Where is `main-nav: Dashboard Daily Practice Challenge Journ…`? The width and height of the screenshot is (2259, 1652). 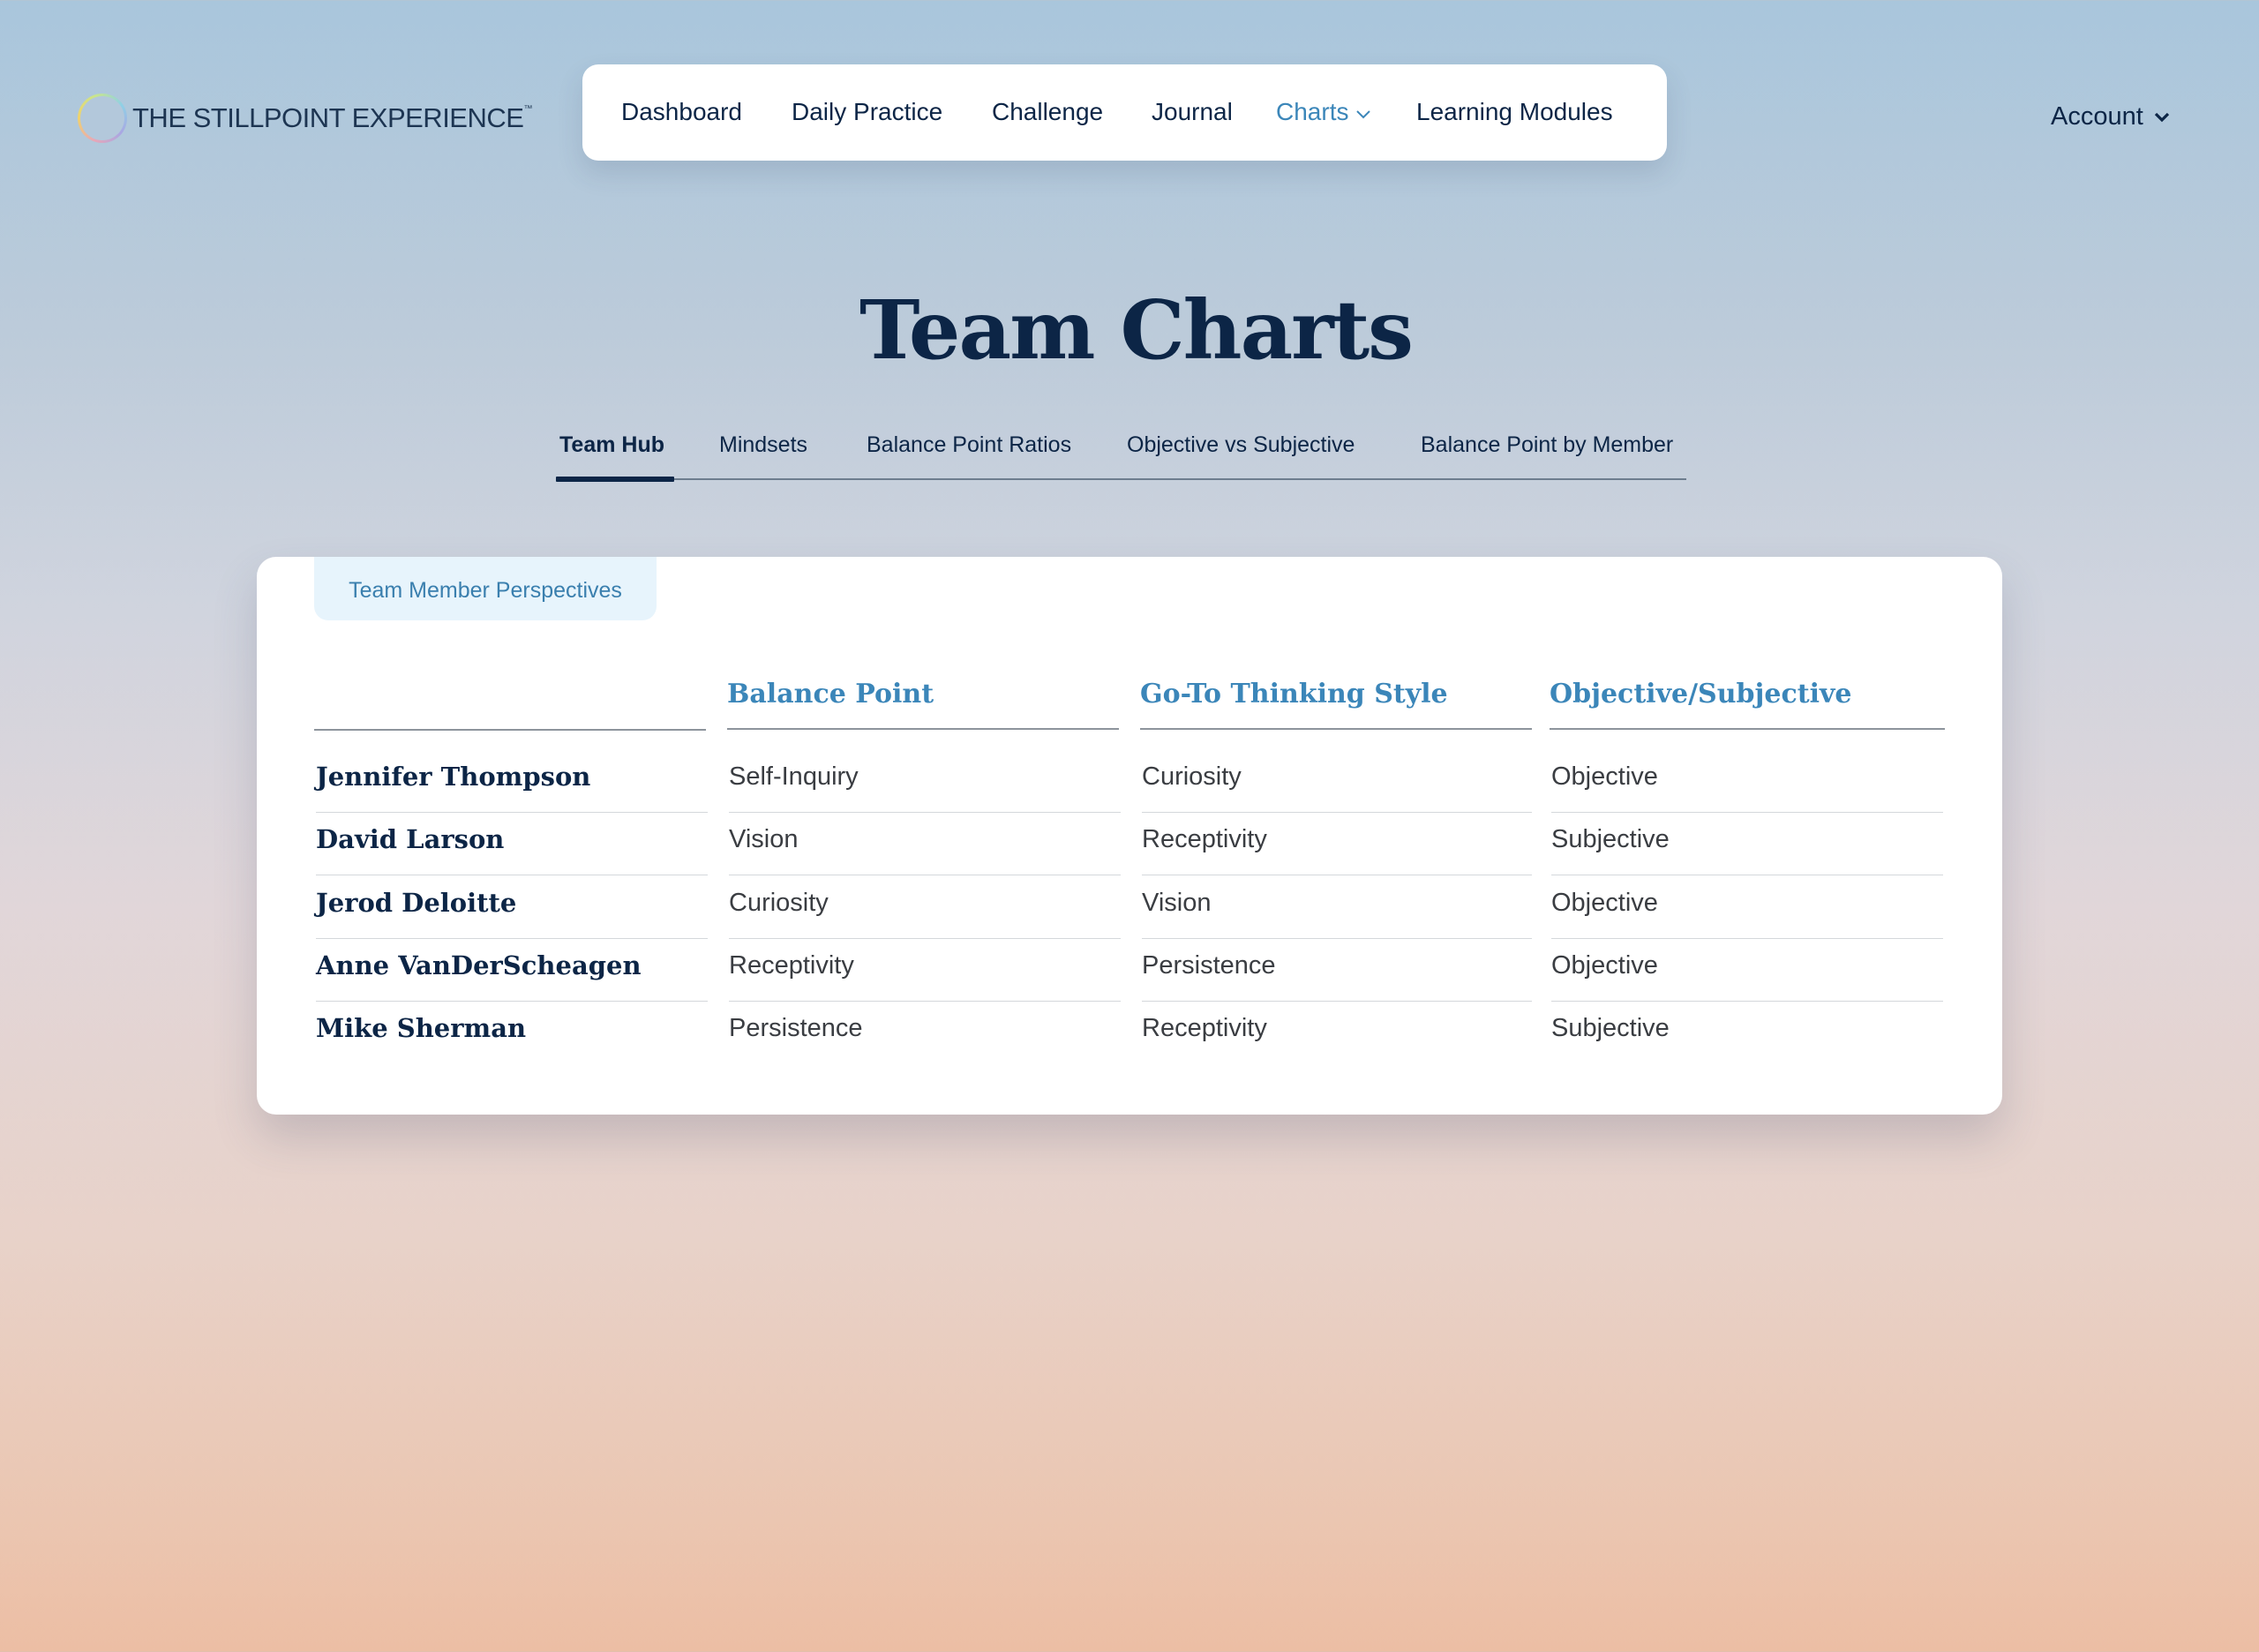
main-nav: Dashboard Daily Practice Challenge Journ… is located at coordinates (1124, 113).